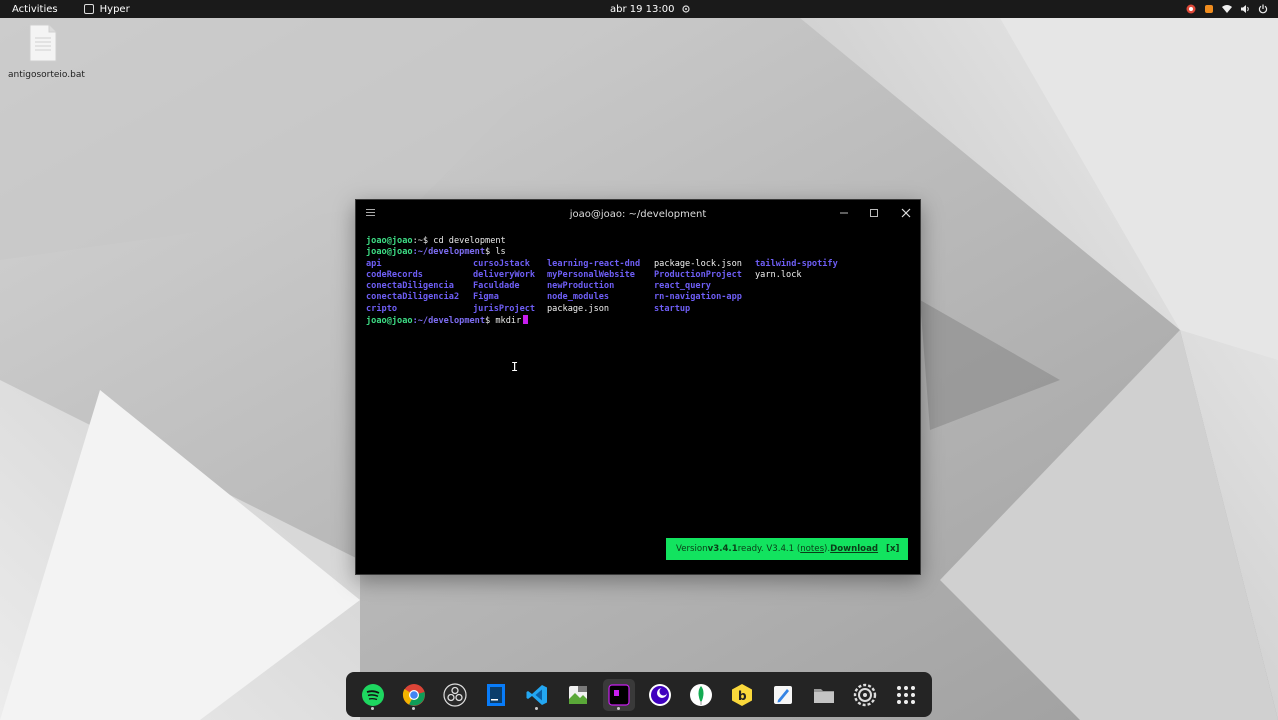 The width and height of the screenshot is (1278, 720). What do you see at coordinates (581, 286) in the screenshot?
I see `ls-entry-directory: newProduction` at bounding box center [581, 286].